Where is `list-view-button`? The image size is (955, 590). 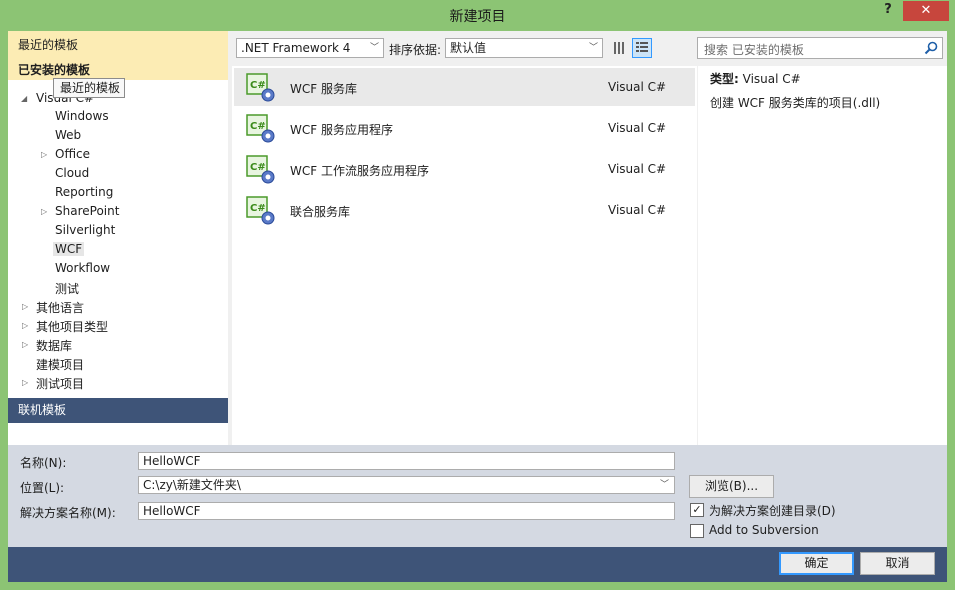
list-view-button is located at coordinates (642, 48).